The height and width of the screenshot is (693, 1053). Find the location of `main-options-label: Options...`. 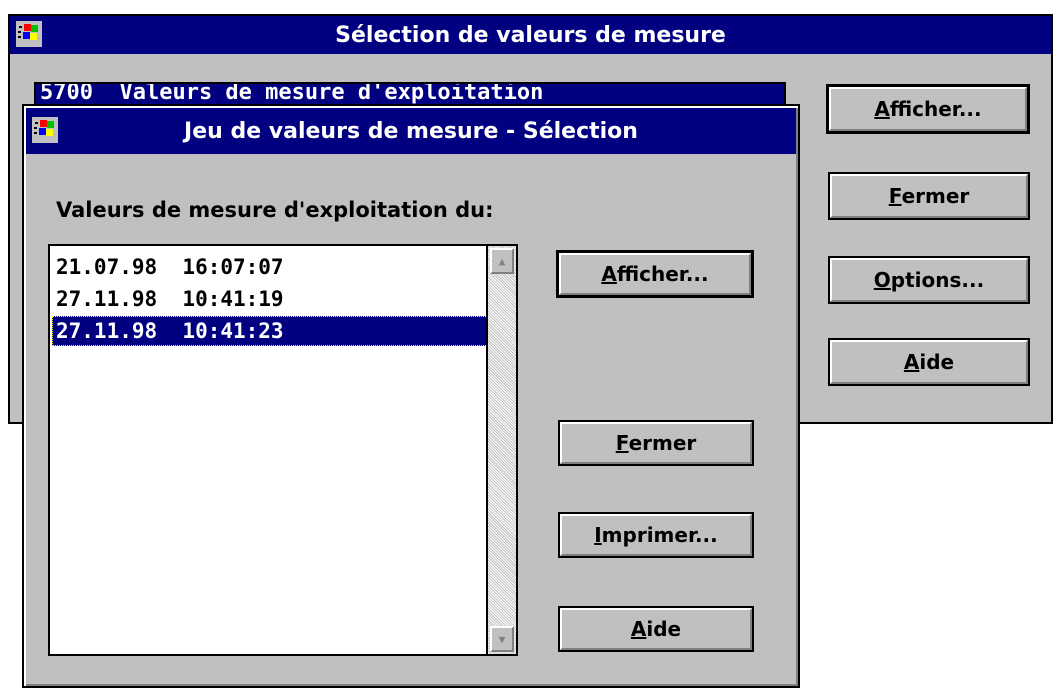

main-options-label: Options... is located at coordinates (929, 280).